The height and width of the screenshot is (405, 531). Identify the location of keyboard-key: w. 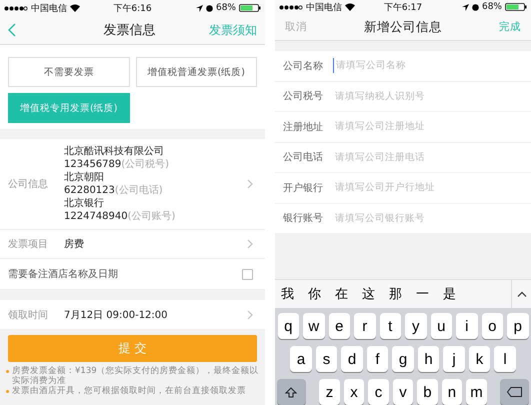
(313, 326).